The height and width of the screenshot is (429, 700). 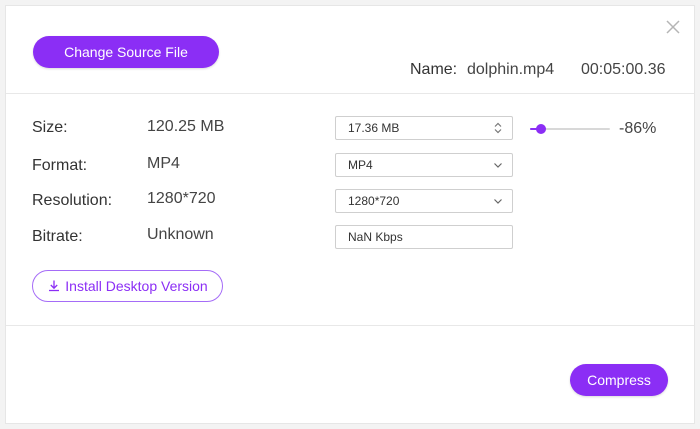 I want to click on bitrate-field: NaN Kbps, so click(x=424, y=237).